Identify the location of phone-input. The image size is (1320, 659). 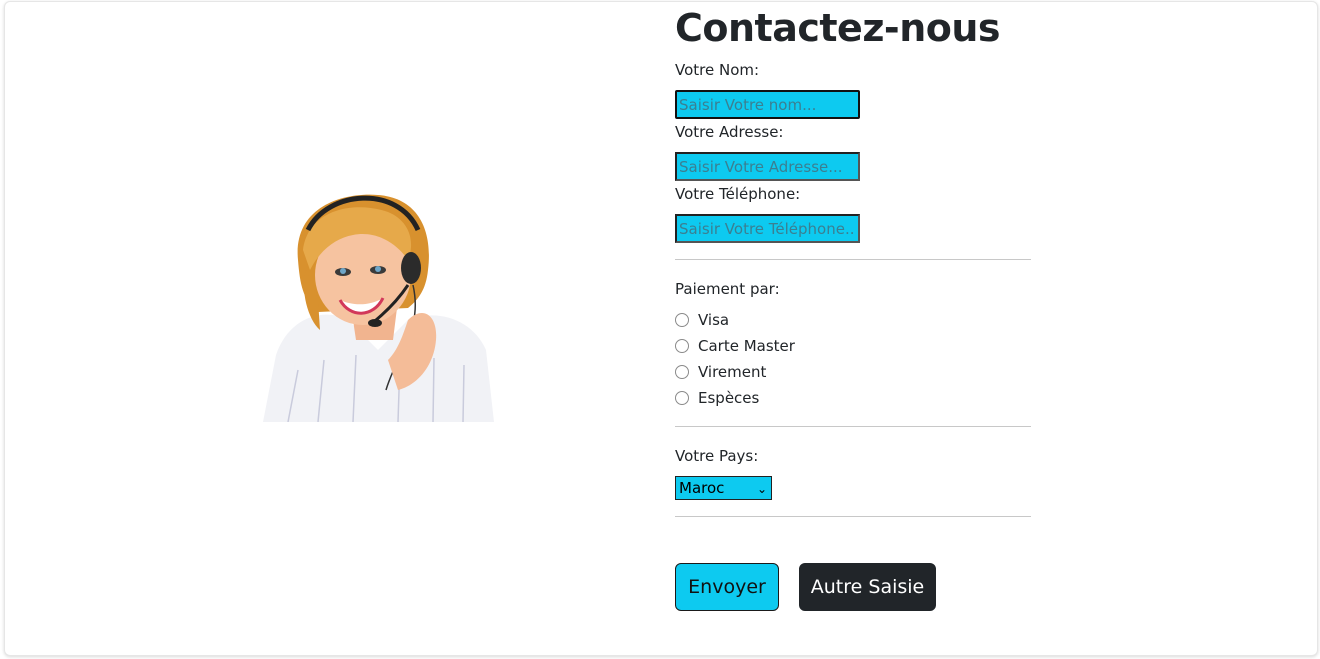
(767, 228).